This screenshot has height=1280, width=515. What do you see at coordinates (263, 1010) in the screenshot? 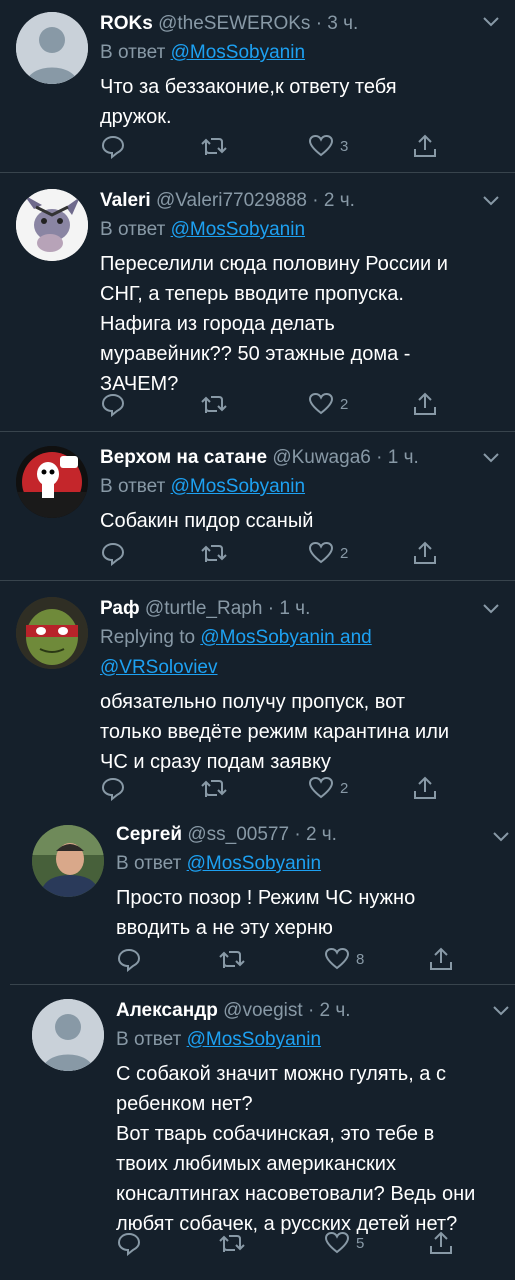
I see `user-handle: @voegist` at bounding box center [263, 1010].